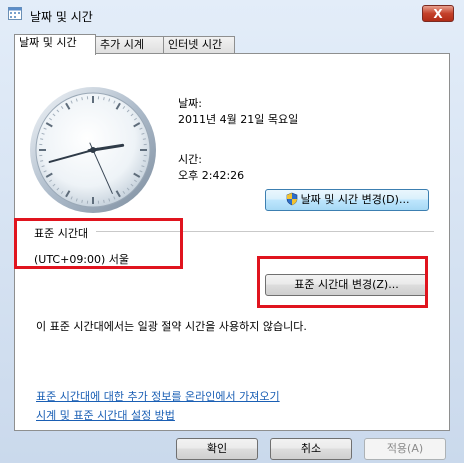 The image size is (464, 463). I want to click on dst-notice: 이 표준 시간대에서는 일광 절약 시간을 사용하지 않습니다., so click(171, 326).